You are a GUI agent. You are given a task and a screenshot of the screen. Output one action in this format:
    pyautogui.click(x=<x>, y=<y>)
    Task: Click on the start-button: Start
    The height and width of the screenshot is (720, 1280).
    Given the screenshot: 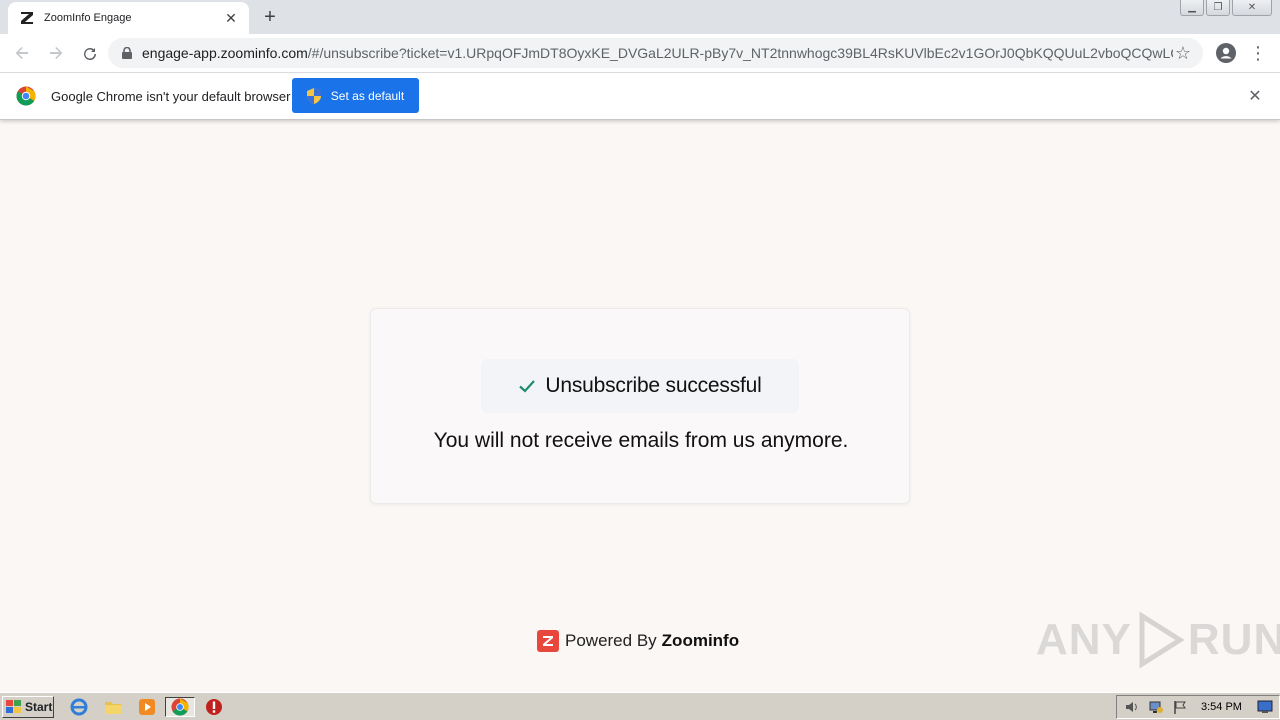 What is the action you would take?
    pyautogui.click(x=28, y=707)
    